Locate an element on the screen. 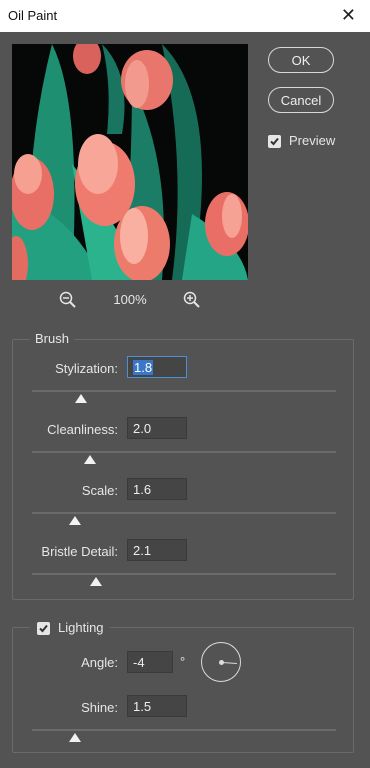 This screenshot has width=370, height=768. angle-dial is located at coordinates (221, 662).